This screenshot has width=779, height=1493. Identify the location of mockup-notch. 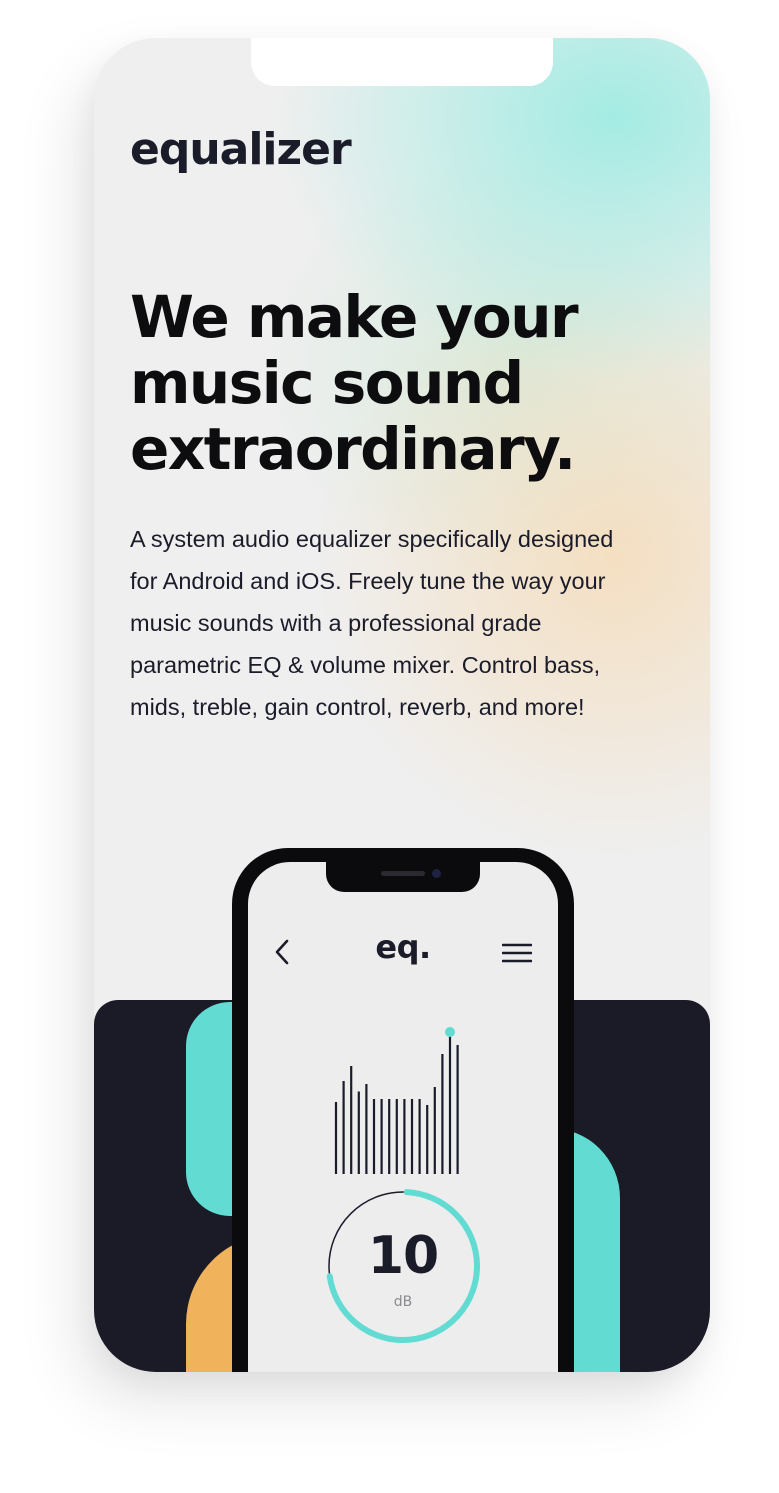
(403, 877).